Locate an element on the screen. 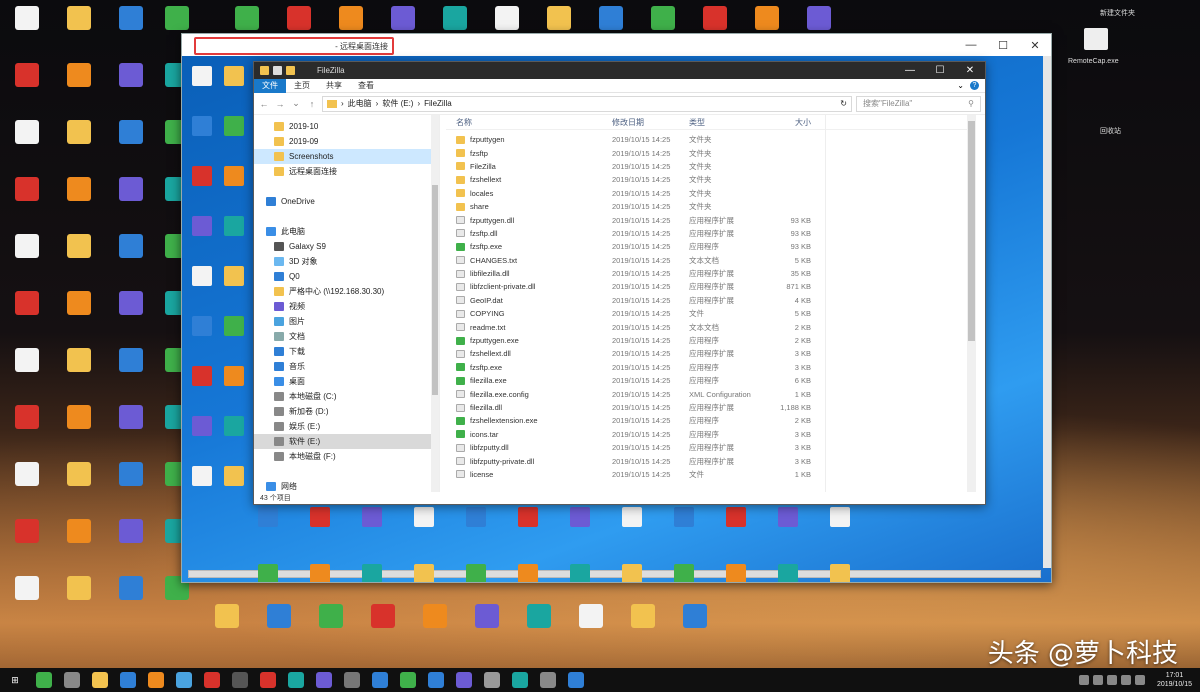 The image size is (1200, 692). refresh-icon: ↻ is located at coordinates (843, 103).